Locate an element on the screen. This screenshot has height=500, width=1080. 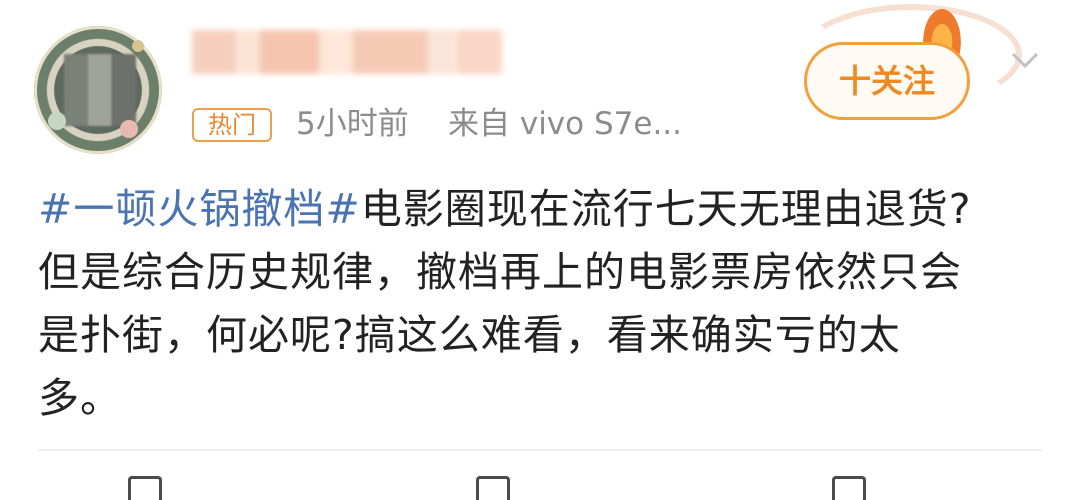
like-icon is located at coordinates (849, 488).